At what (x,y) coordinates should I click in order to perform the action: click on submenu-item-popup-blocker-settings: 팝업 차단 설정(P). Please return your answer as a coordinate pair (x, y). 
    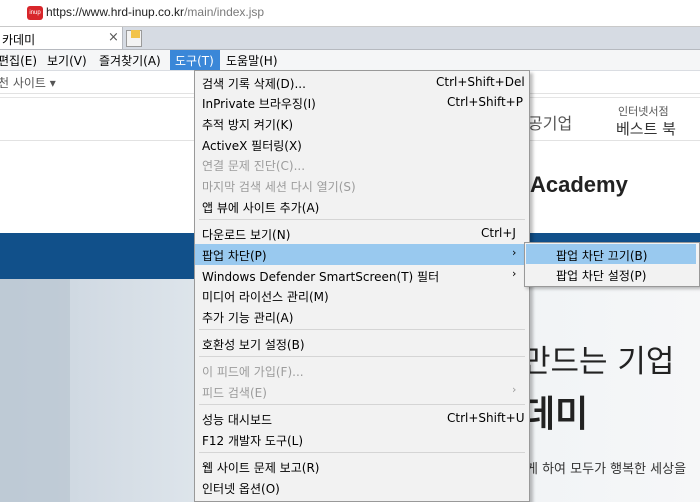
    Looking at the image, I should click on (601, 275).